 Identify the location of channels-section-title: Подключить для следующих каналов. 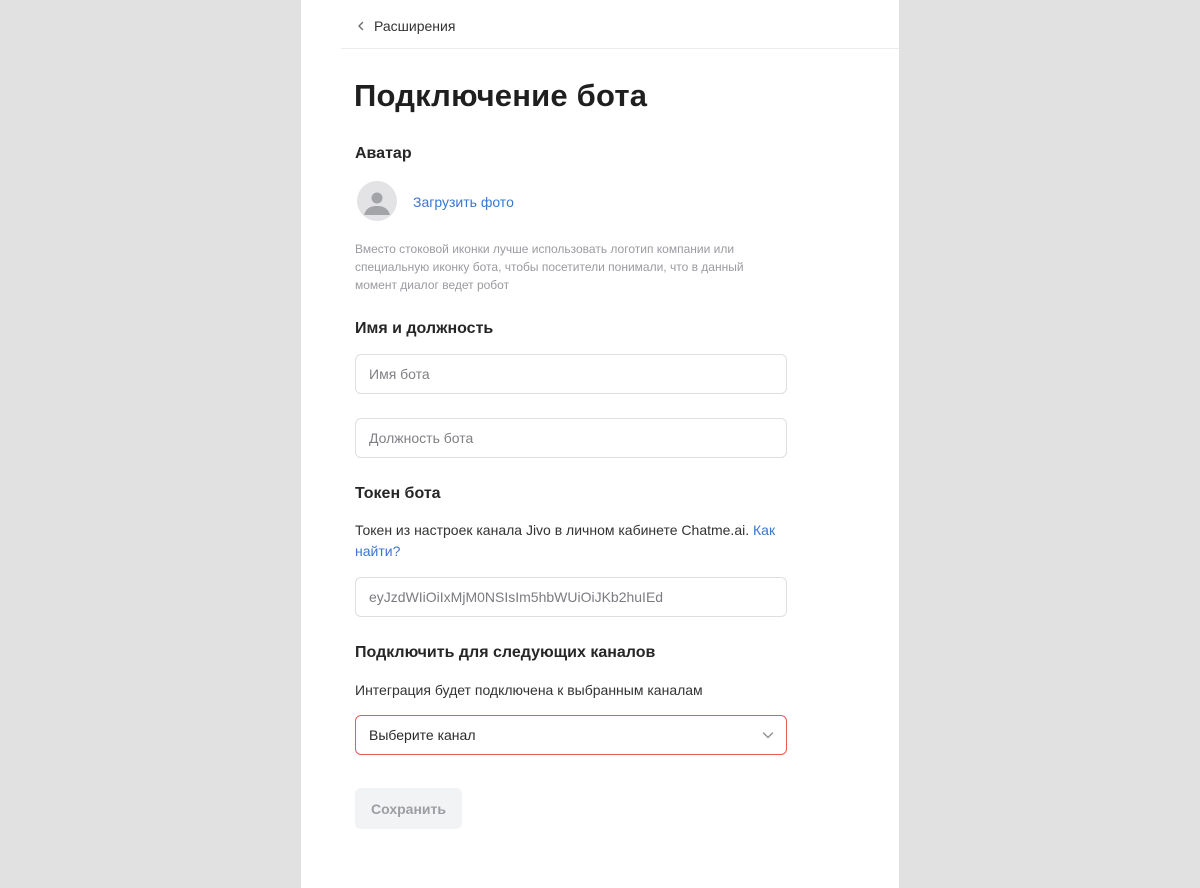
(505, 652).